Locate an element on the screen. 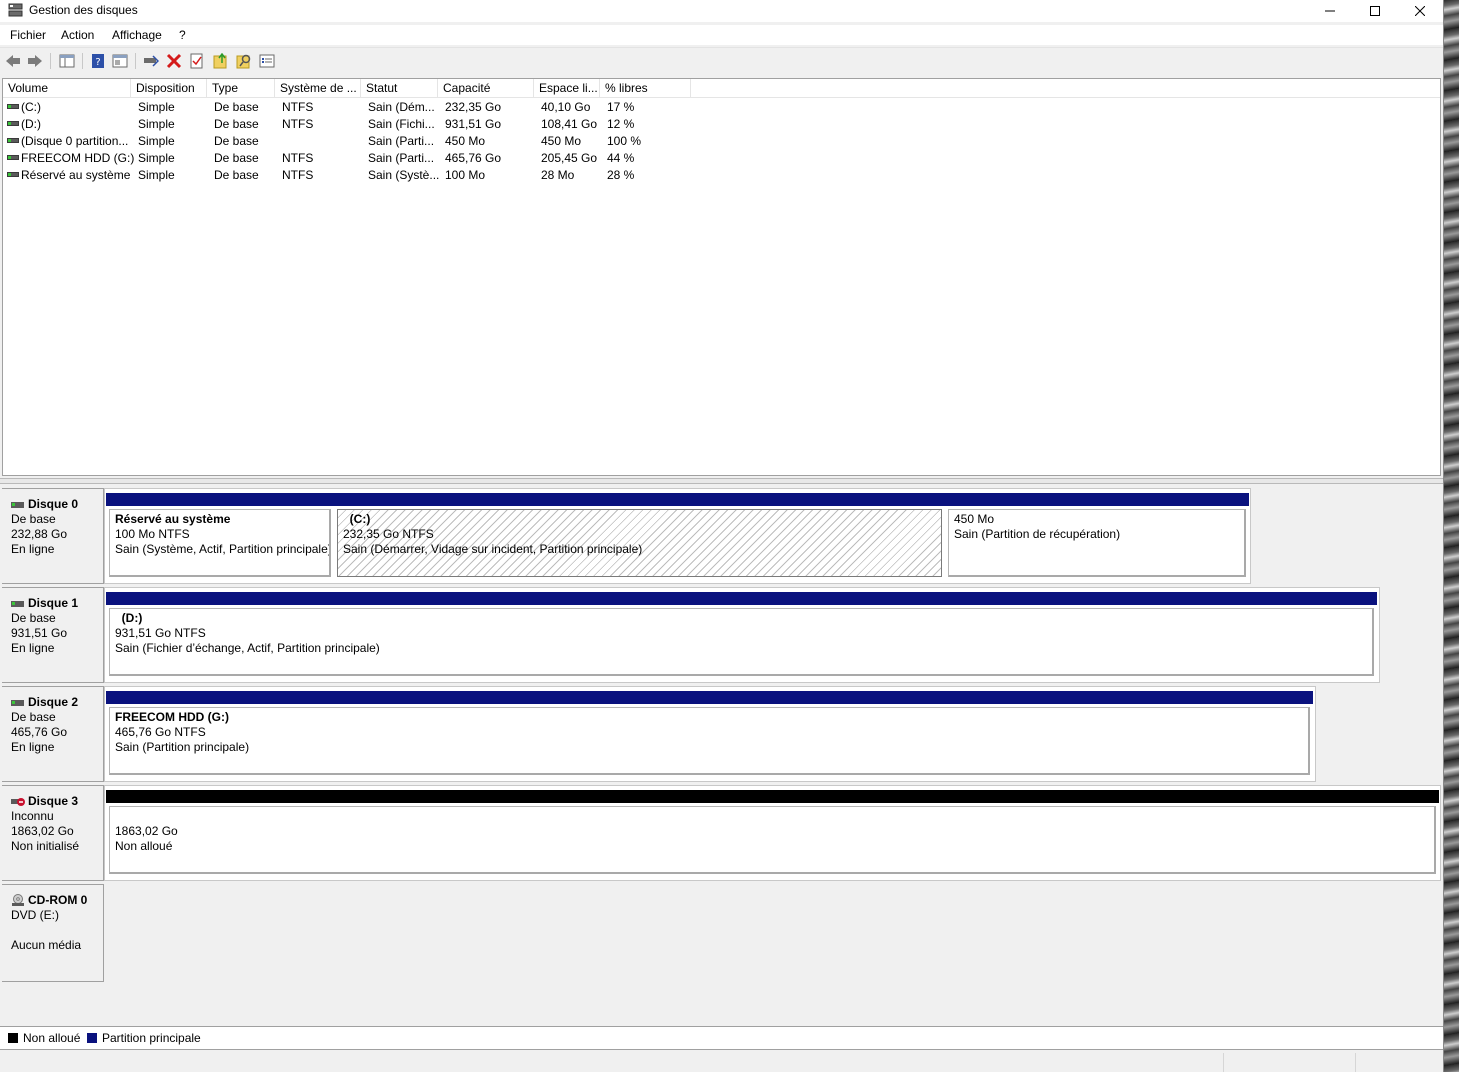 The width and height of the screenshot is (1459, 1072). disk-size is located at coordinates (57, 930).